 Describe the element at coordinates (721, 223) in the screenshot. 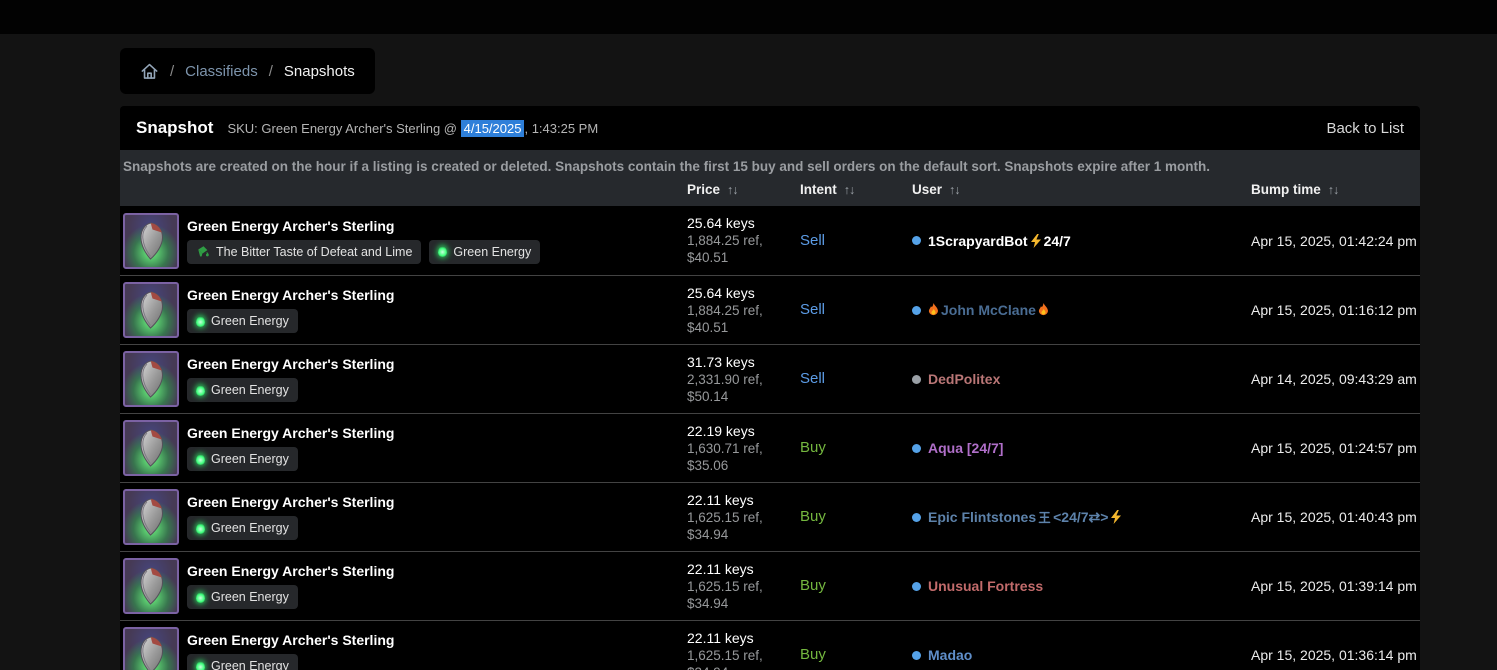

I see `price-keys: 25.64 keys` at that location.